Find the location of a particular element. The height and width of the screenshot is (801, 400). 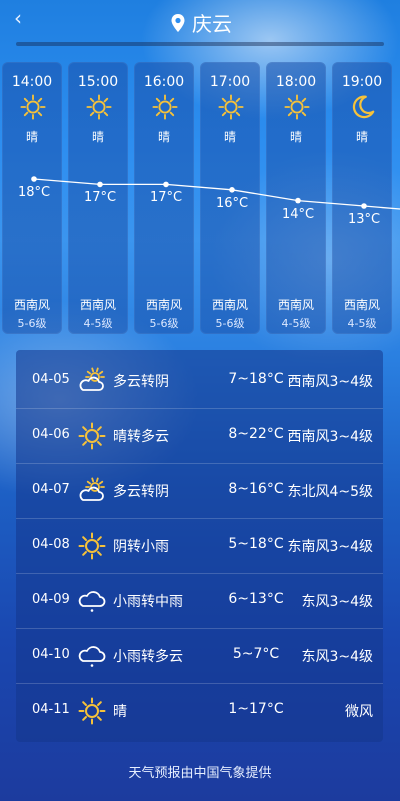

hourly-temperature: 18°C is located at coordinates (34, 192).